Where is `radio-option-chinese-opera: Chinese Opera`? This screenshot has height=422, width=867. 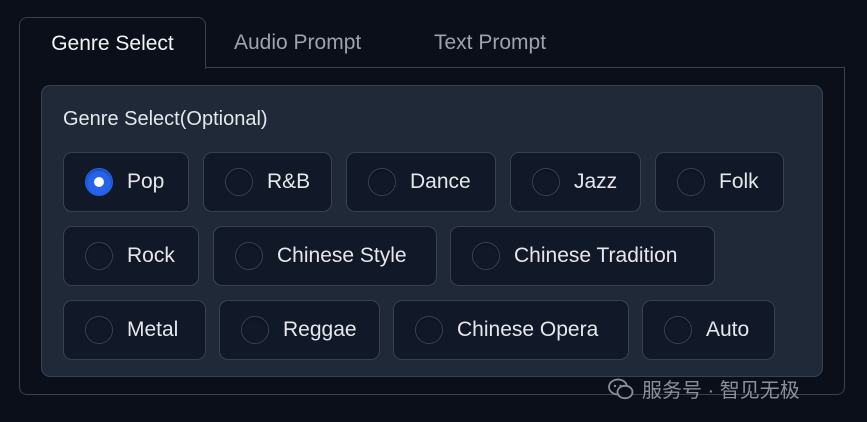 radio-option-chinese-opera: Chinese Opera is located at coordinates (511, 330).